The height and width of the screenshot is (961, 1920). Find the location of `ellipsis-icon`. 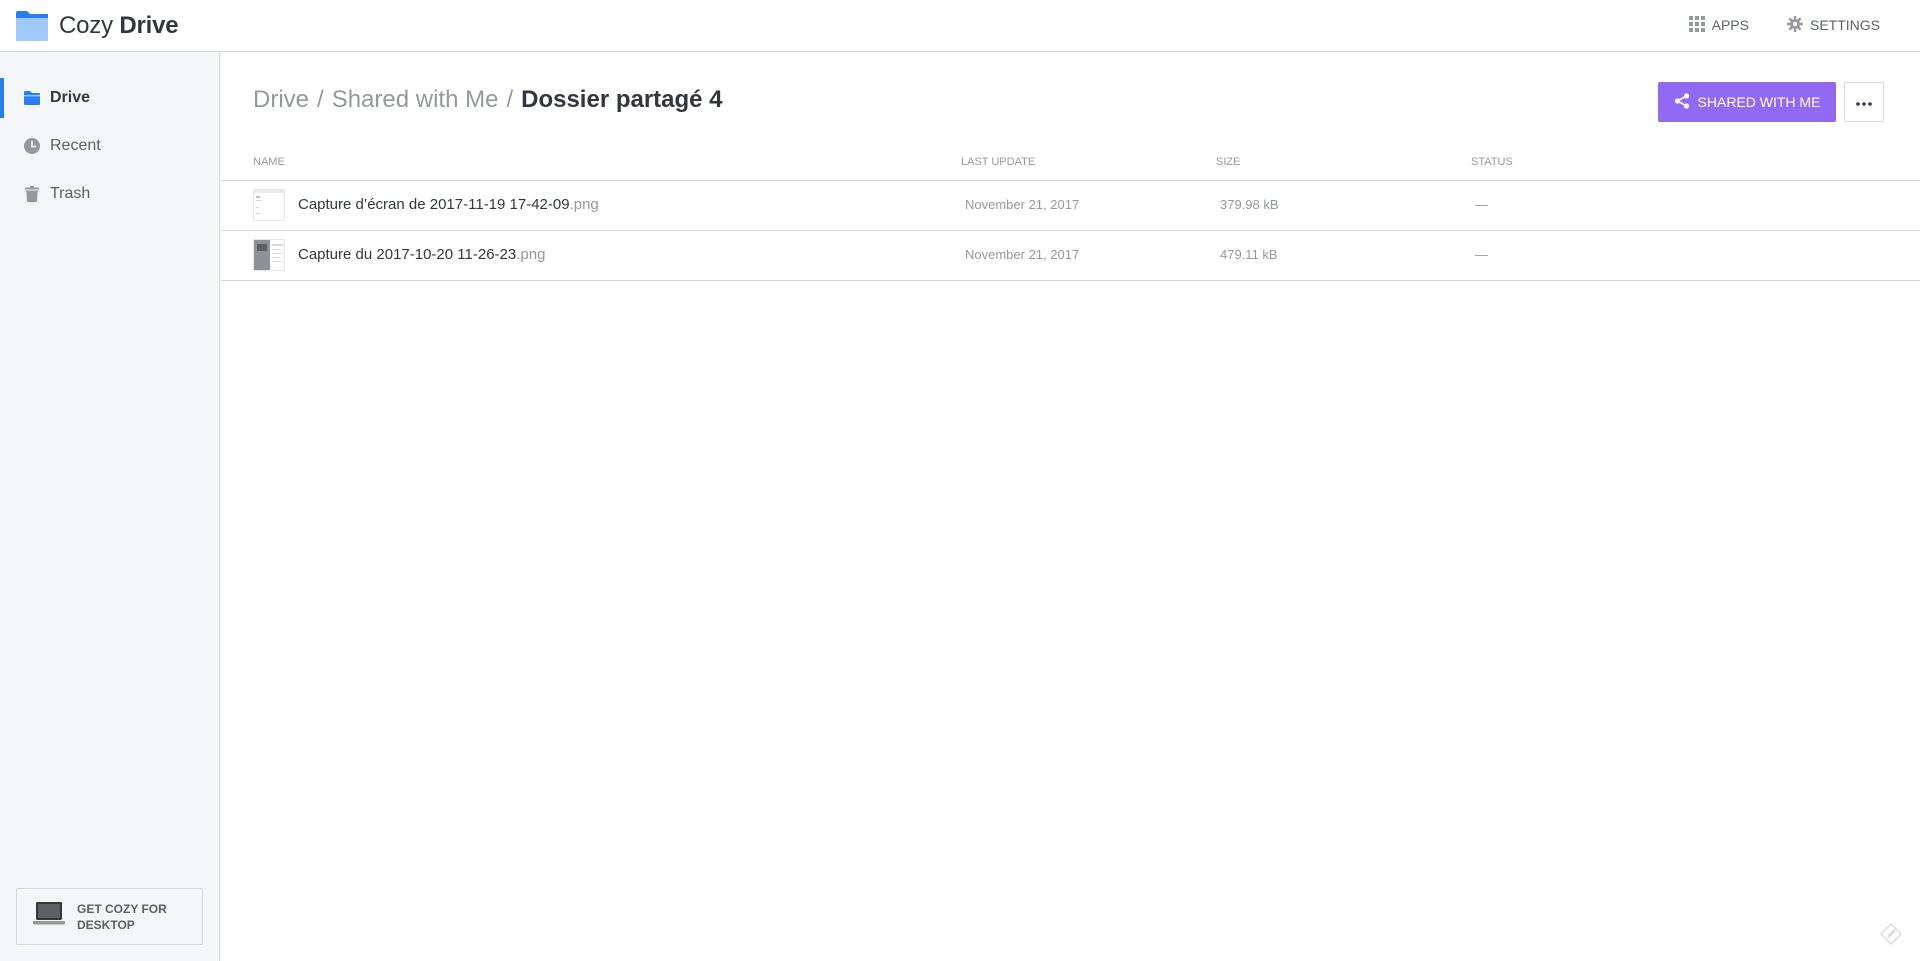

ellipsis-icon is located at coordinates (1864, 102).